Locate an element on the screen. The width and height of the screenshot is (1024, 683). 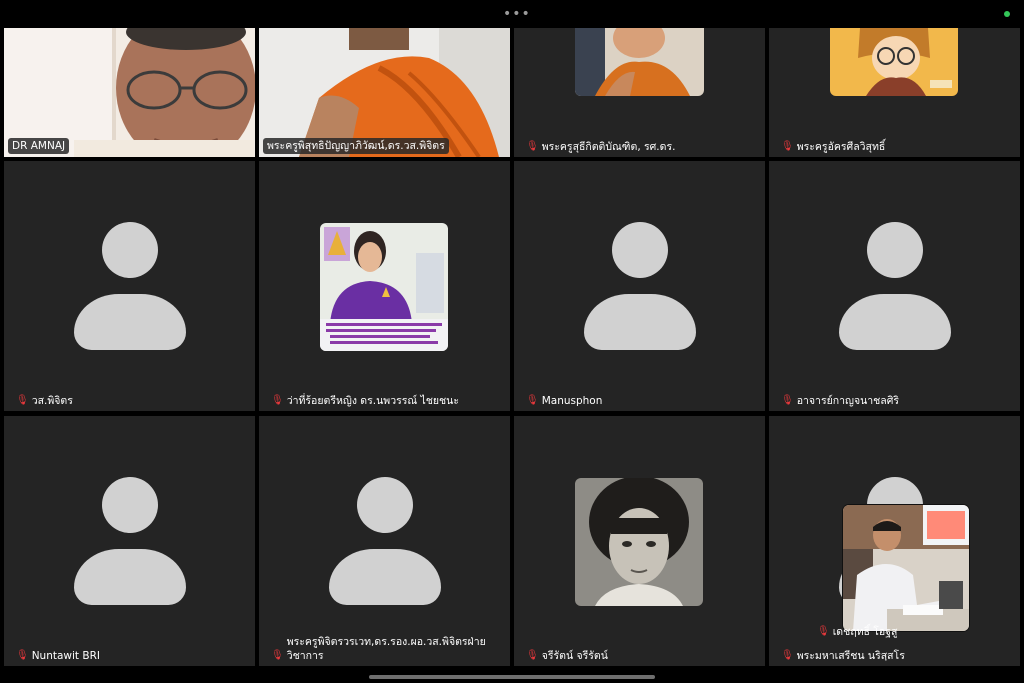
top-bar: ••• is located at coordinates (512, 14).